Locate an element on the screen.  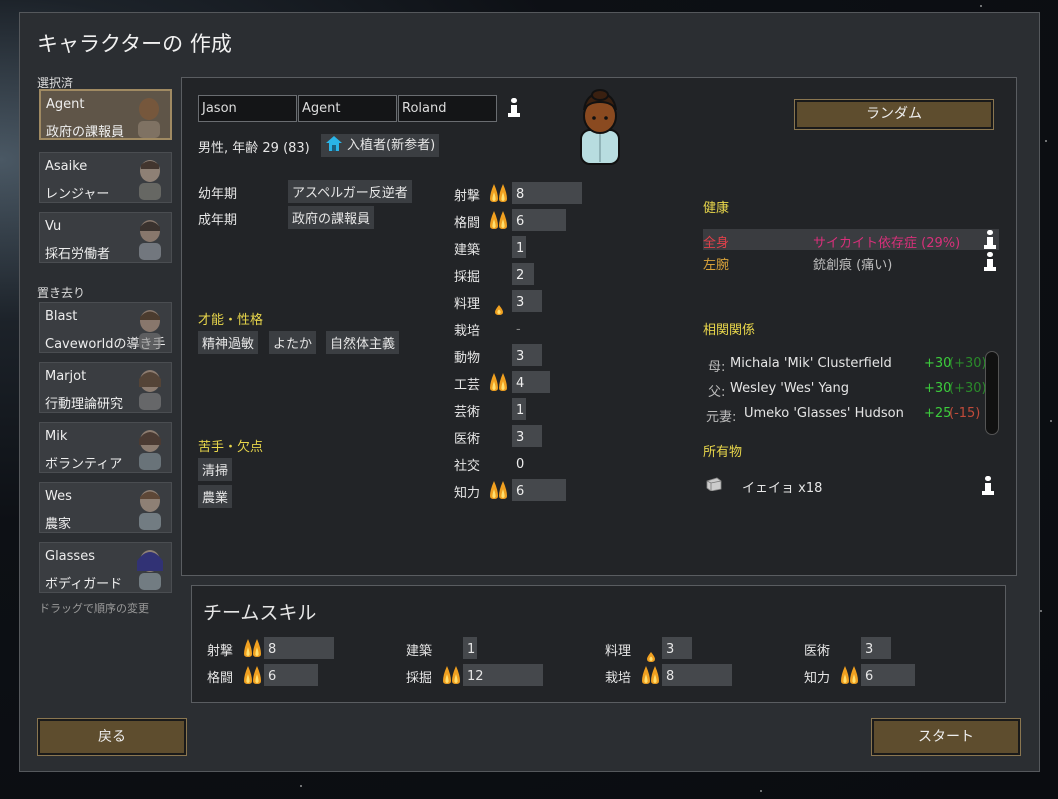
skill-label: 採掘 is located at coordinates (467, 277).